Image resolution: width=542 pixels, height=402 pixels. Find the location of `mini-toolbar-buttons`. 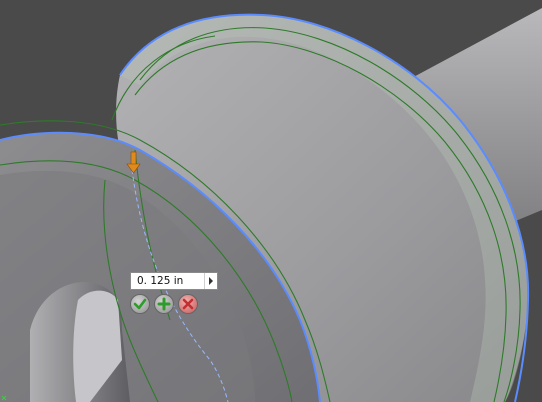

mini-toolbar-buttons is located at coordinates (174, 304).